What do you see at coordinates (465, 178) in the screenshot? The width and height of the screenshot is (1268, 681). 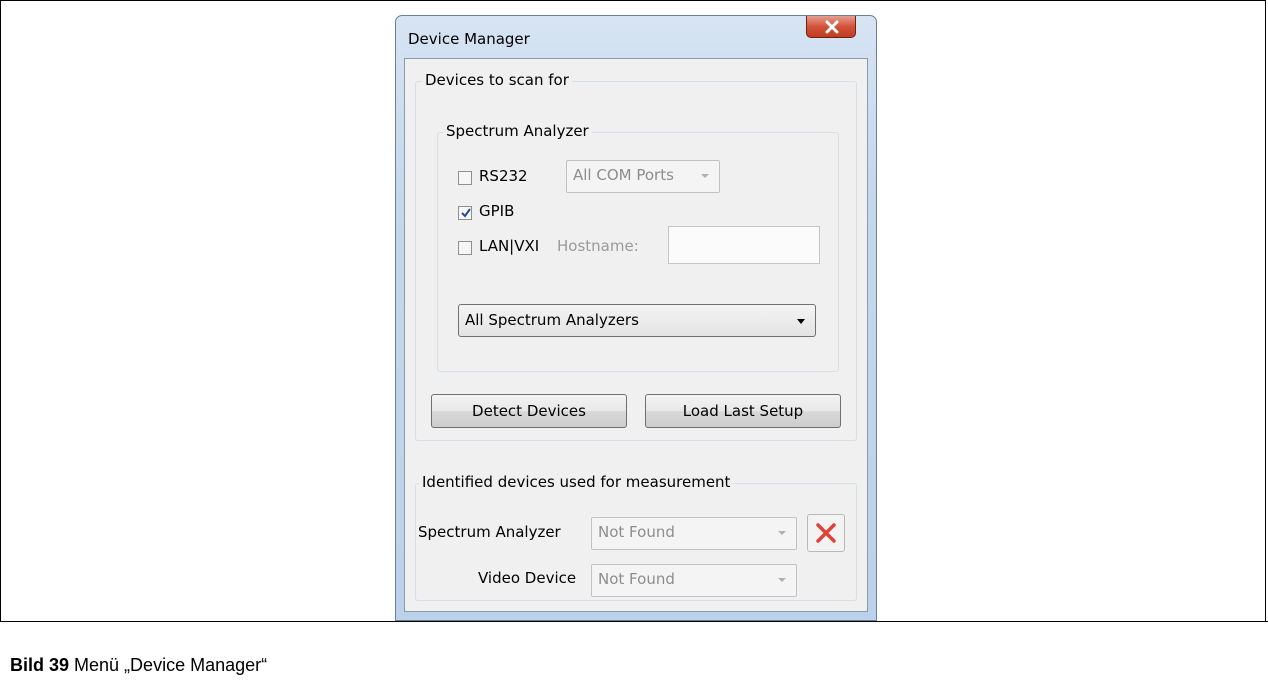 I see `rs232-checkbox` at bounding box center [465, 178].